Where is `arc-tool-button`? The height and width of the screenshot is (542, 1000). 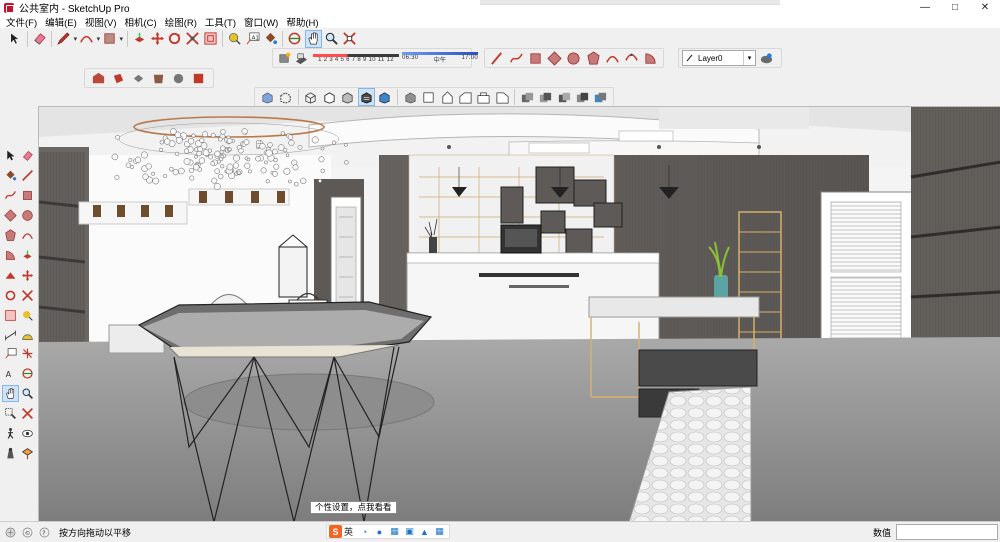 arc-tool-button is located at coordinates (87, 39).